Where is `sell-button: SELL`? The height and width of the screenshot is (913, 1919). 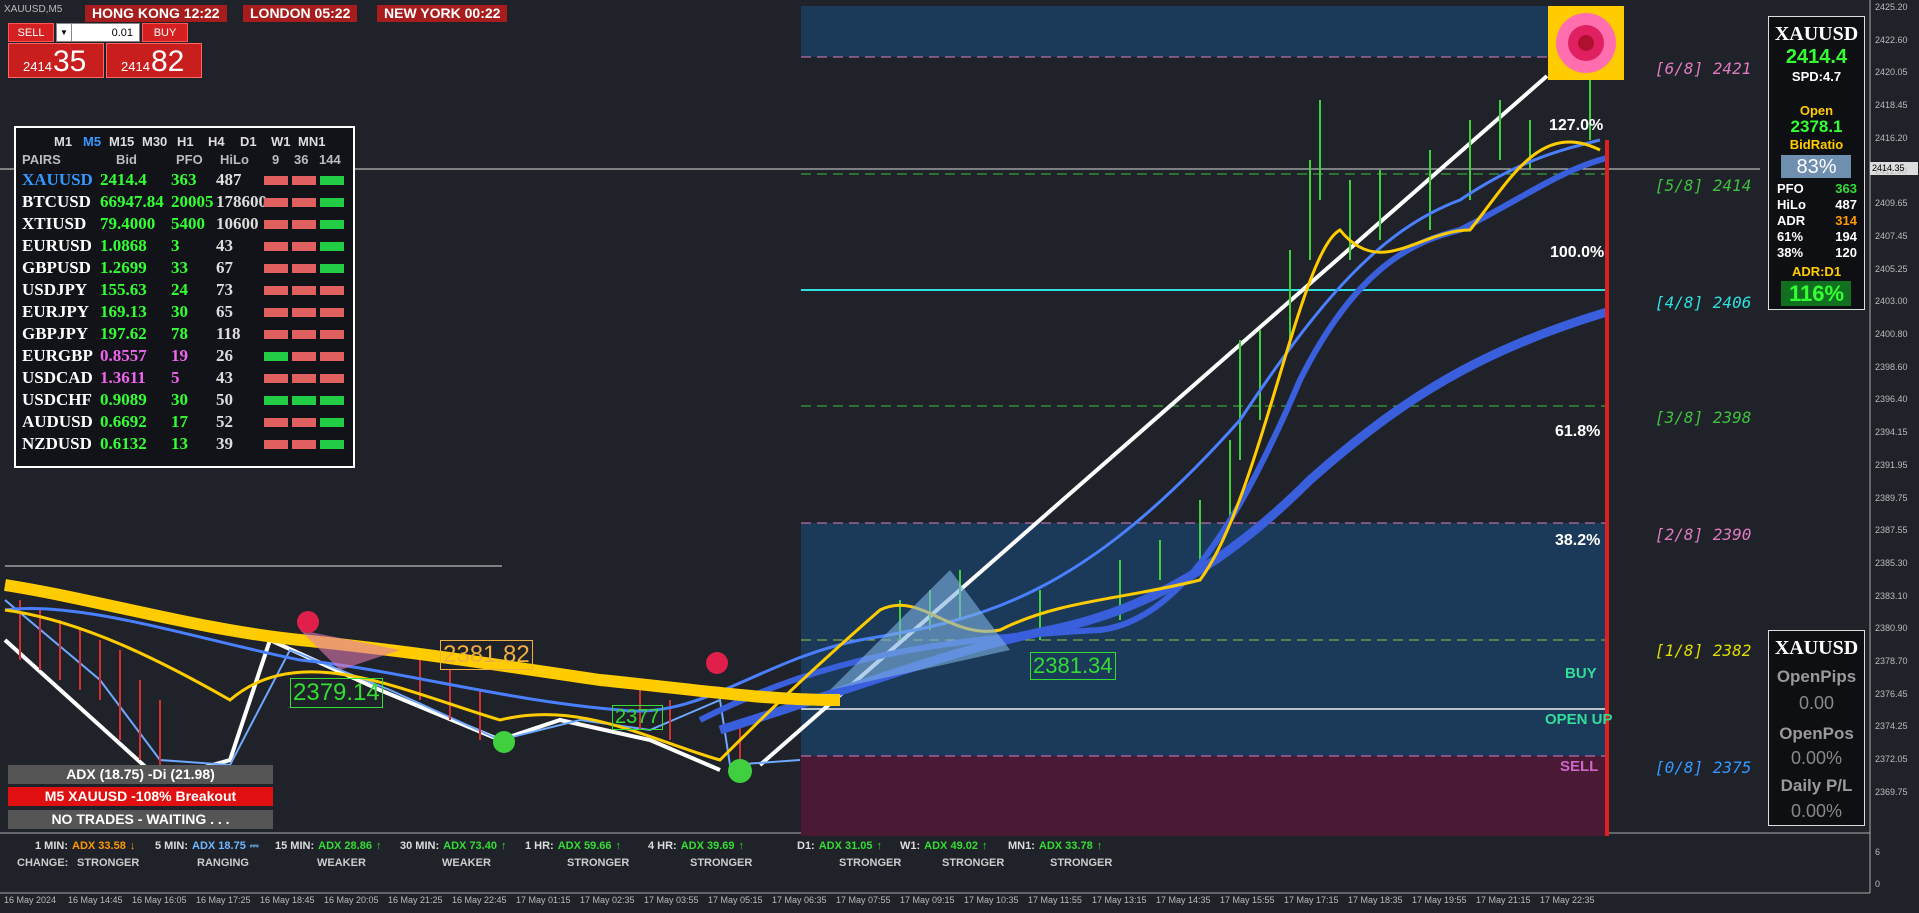 sell-button: SELL is located at coordinates (31, 32).